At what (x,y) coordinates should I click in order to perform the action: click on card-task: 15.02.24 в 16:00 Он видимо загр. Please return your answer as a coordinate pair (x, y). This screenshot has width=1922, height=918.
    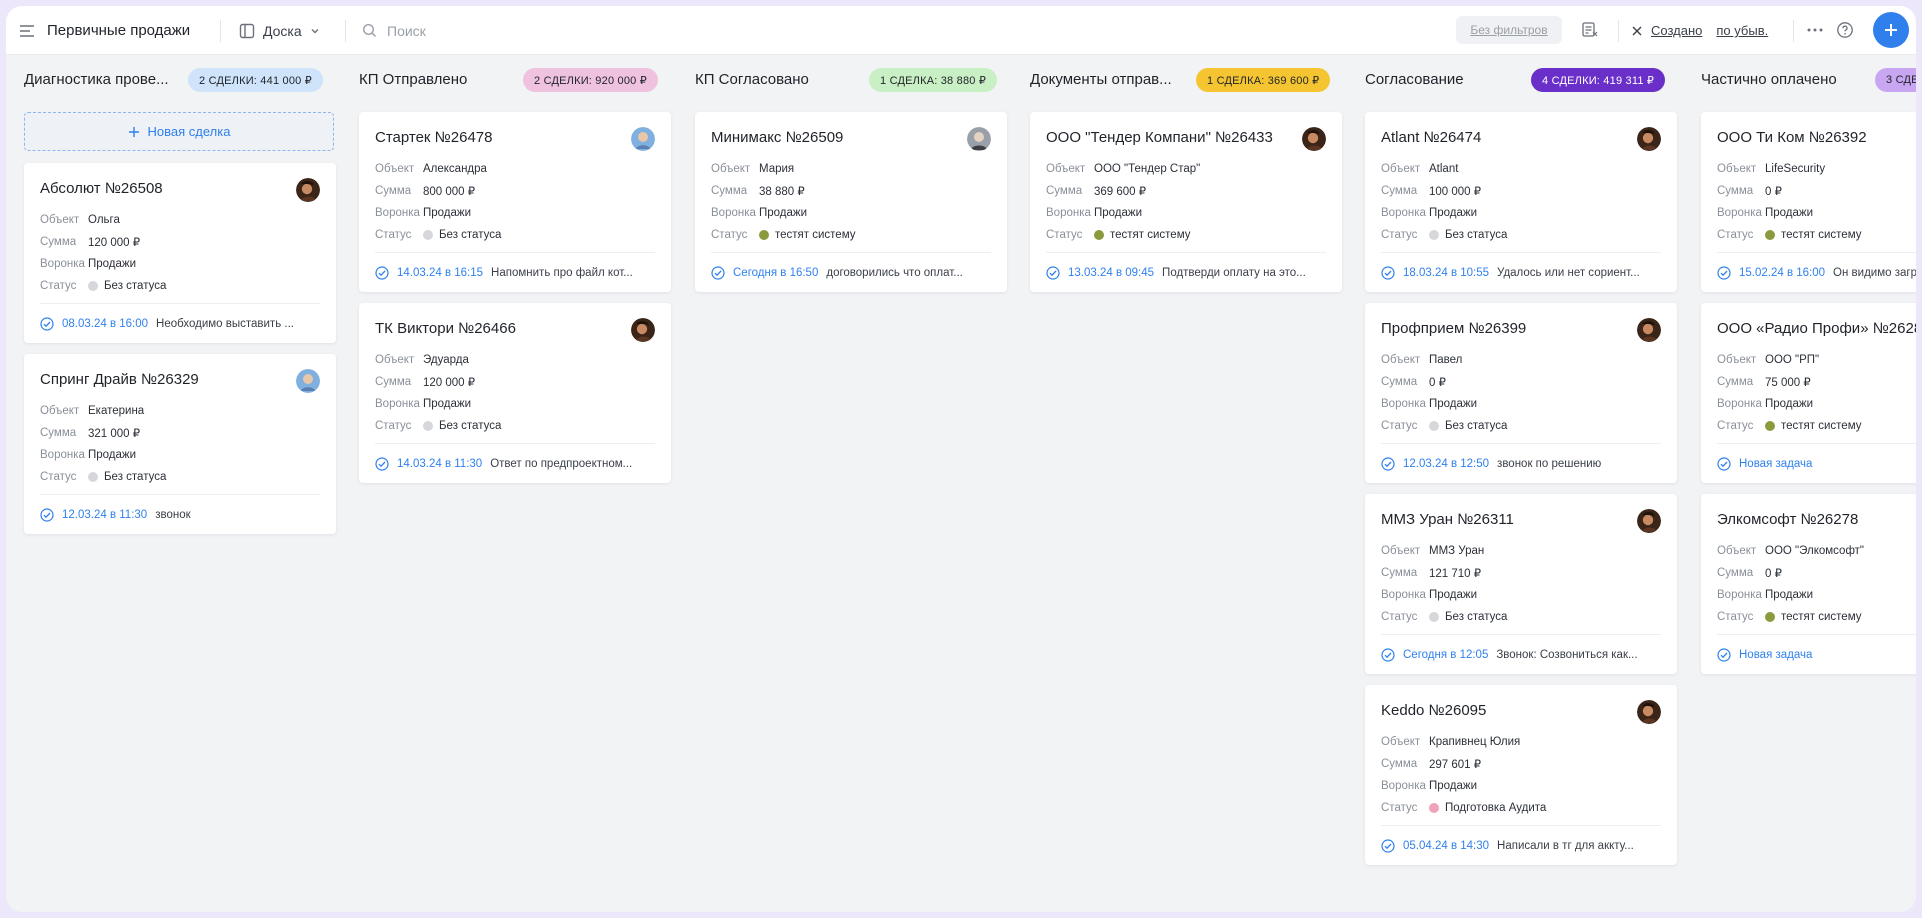
    Looking at the image, I should click on (1816, 273).